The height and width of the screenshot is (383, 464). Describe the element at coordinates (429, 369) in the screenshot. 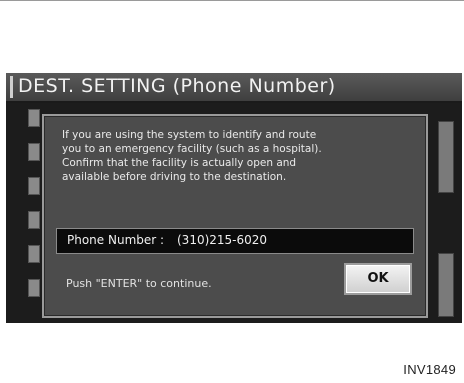

I see `figure-caption: INV1849` at that location.